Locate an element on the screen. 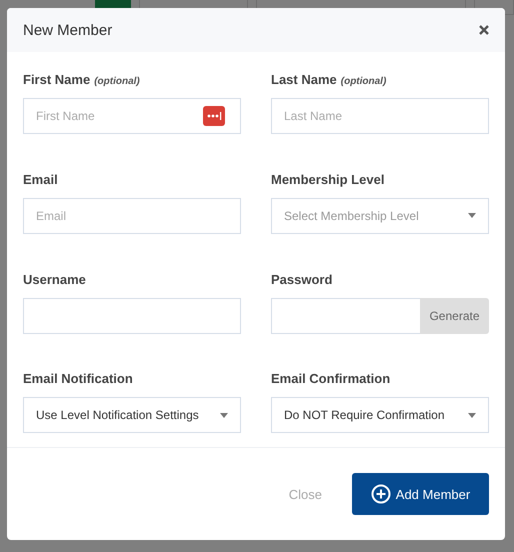 The image size is (514, 552). close-icon is located at coordinates (484, 30).